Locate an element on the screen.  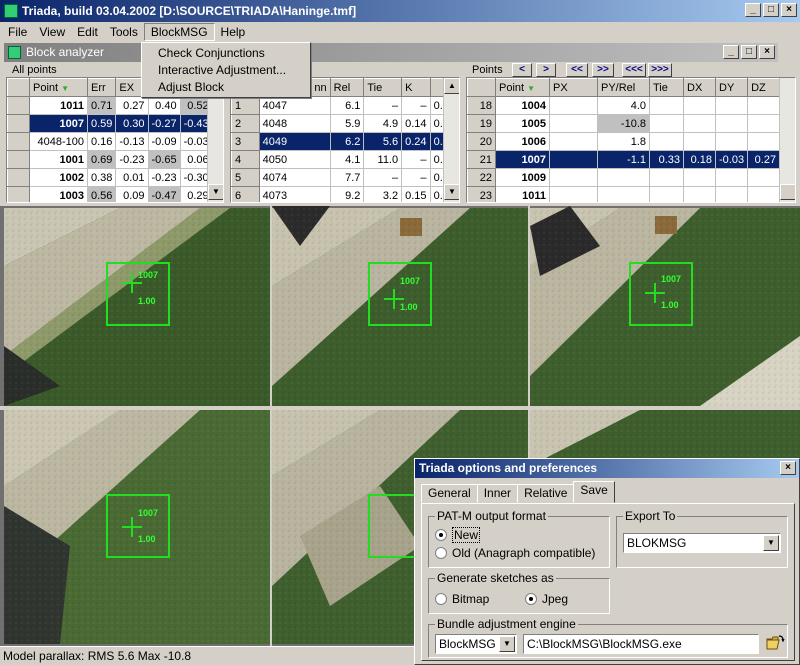
menu-edit: Edit is located at coordinates (87, 32).